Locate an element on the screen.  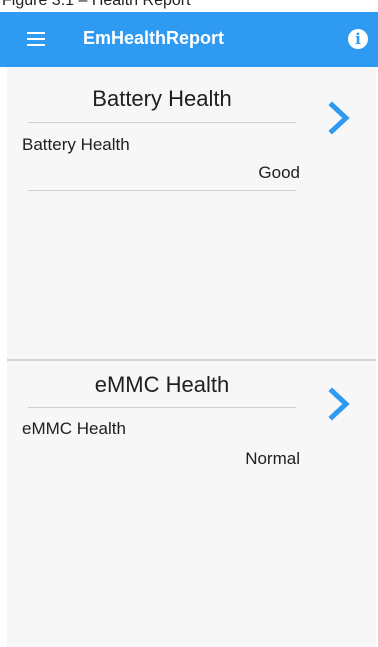
info-icon: i is located at coordinates (358, 39).